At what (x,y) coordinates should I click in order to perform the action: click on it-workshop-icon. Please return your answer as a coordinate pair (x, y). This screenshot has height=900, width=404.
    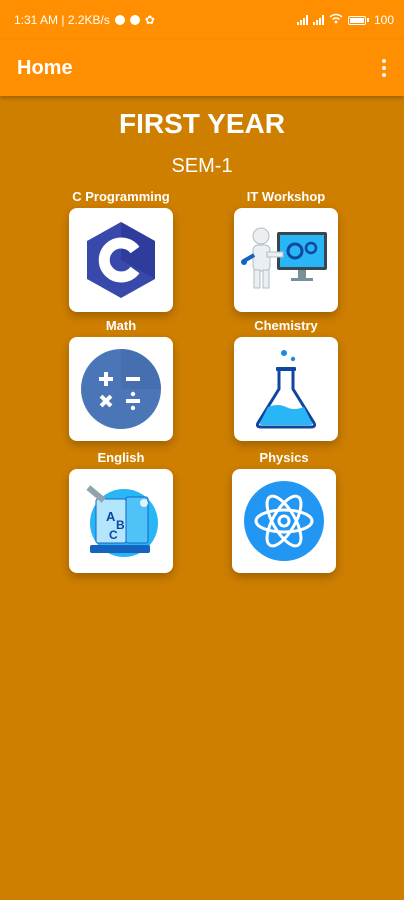
    Looking at the image, I should click on (284, 258).